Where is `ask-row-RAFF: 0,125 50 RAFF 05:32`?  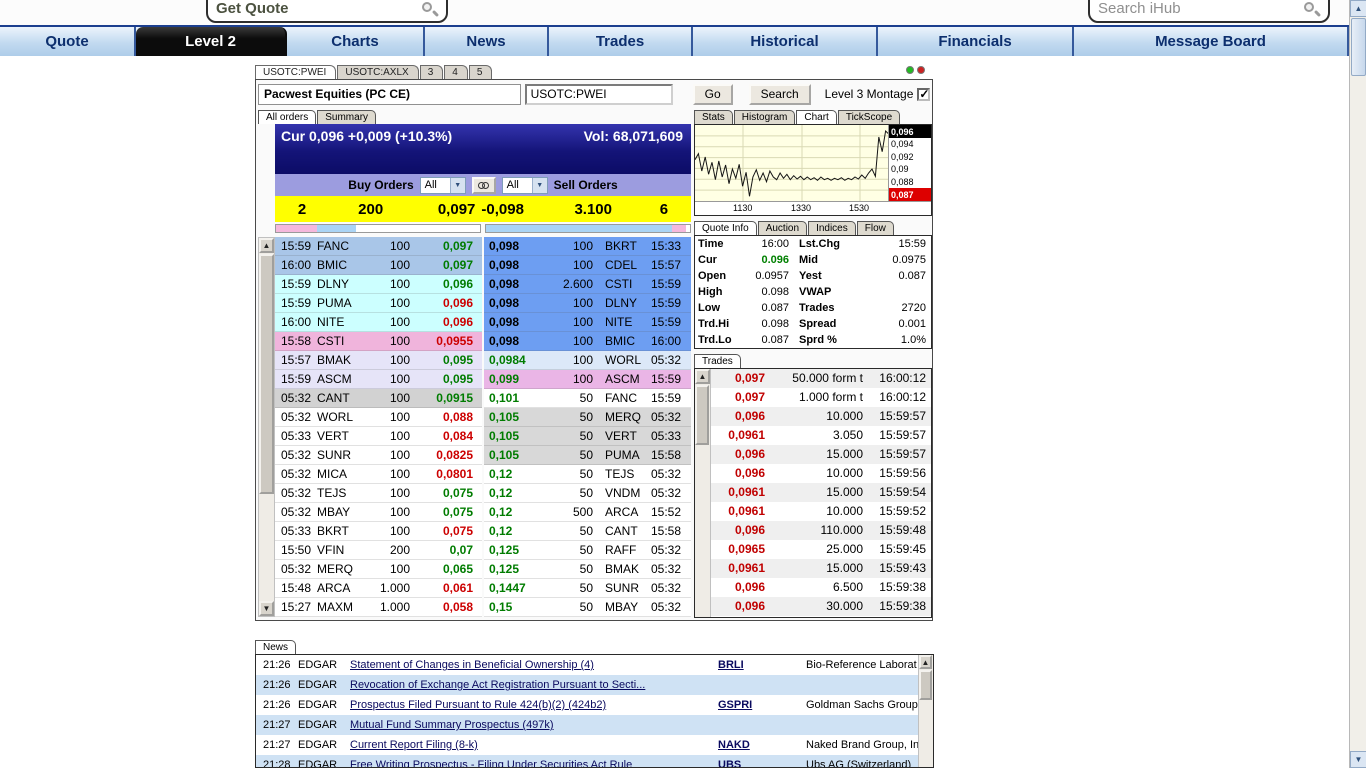
ask-row-RAFF: 0,125 50 RAFF 05:32 is located at coordinates (587, 550).